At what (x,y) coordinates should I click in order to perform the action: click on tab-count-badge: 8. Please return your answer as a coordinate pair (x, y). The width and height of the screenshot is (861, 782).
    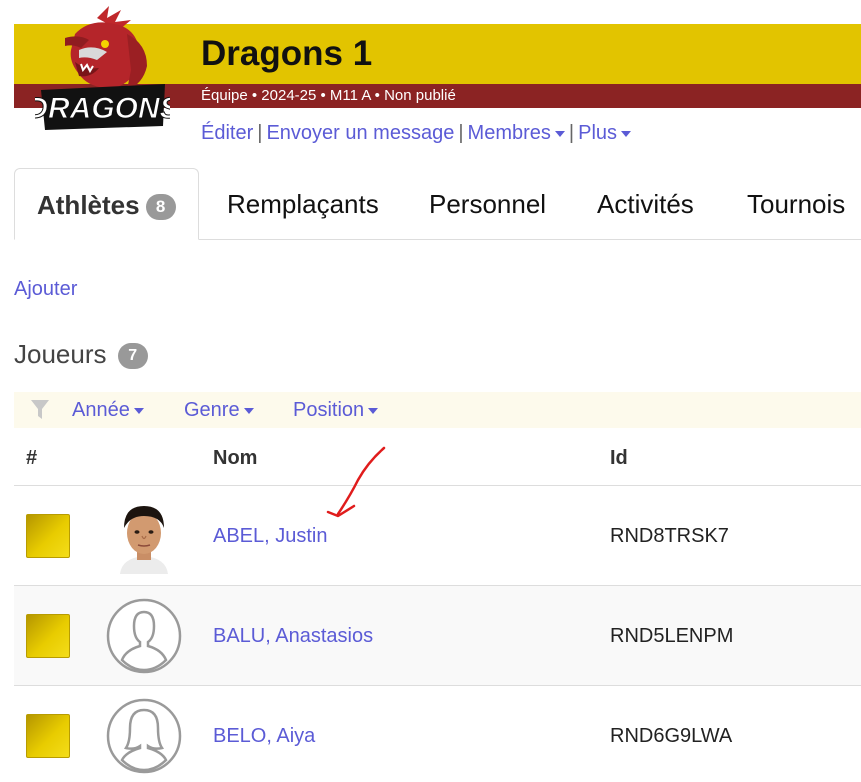
    Looking at the image, I should click on (160, 207).